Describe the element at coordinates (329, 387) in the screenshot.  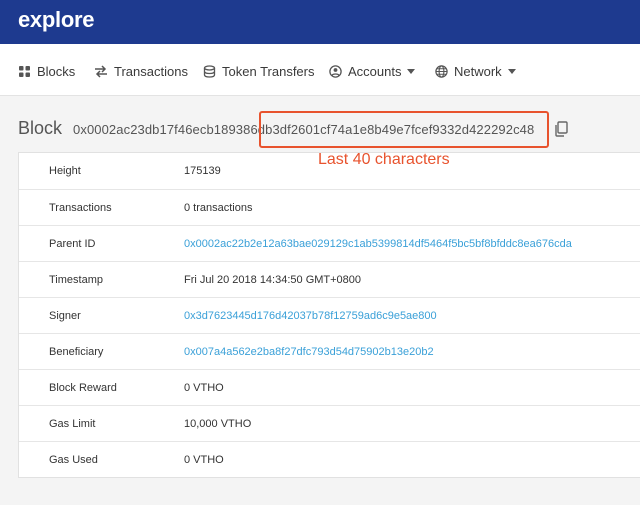
I see `detail-row-block-reward: Block Reward 0 VTHO` at that location.